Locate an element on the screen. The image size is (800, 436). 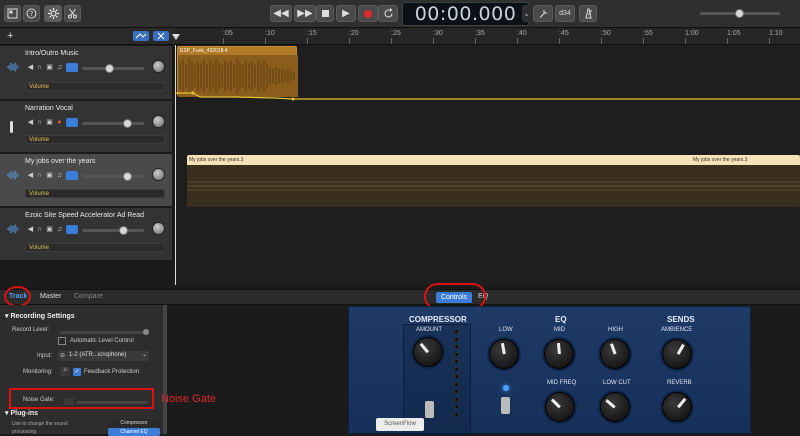
add-track-icon: + is located at coordinates (10, 36).